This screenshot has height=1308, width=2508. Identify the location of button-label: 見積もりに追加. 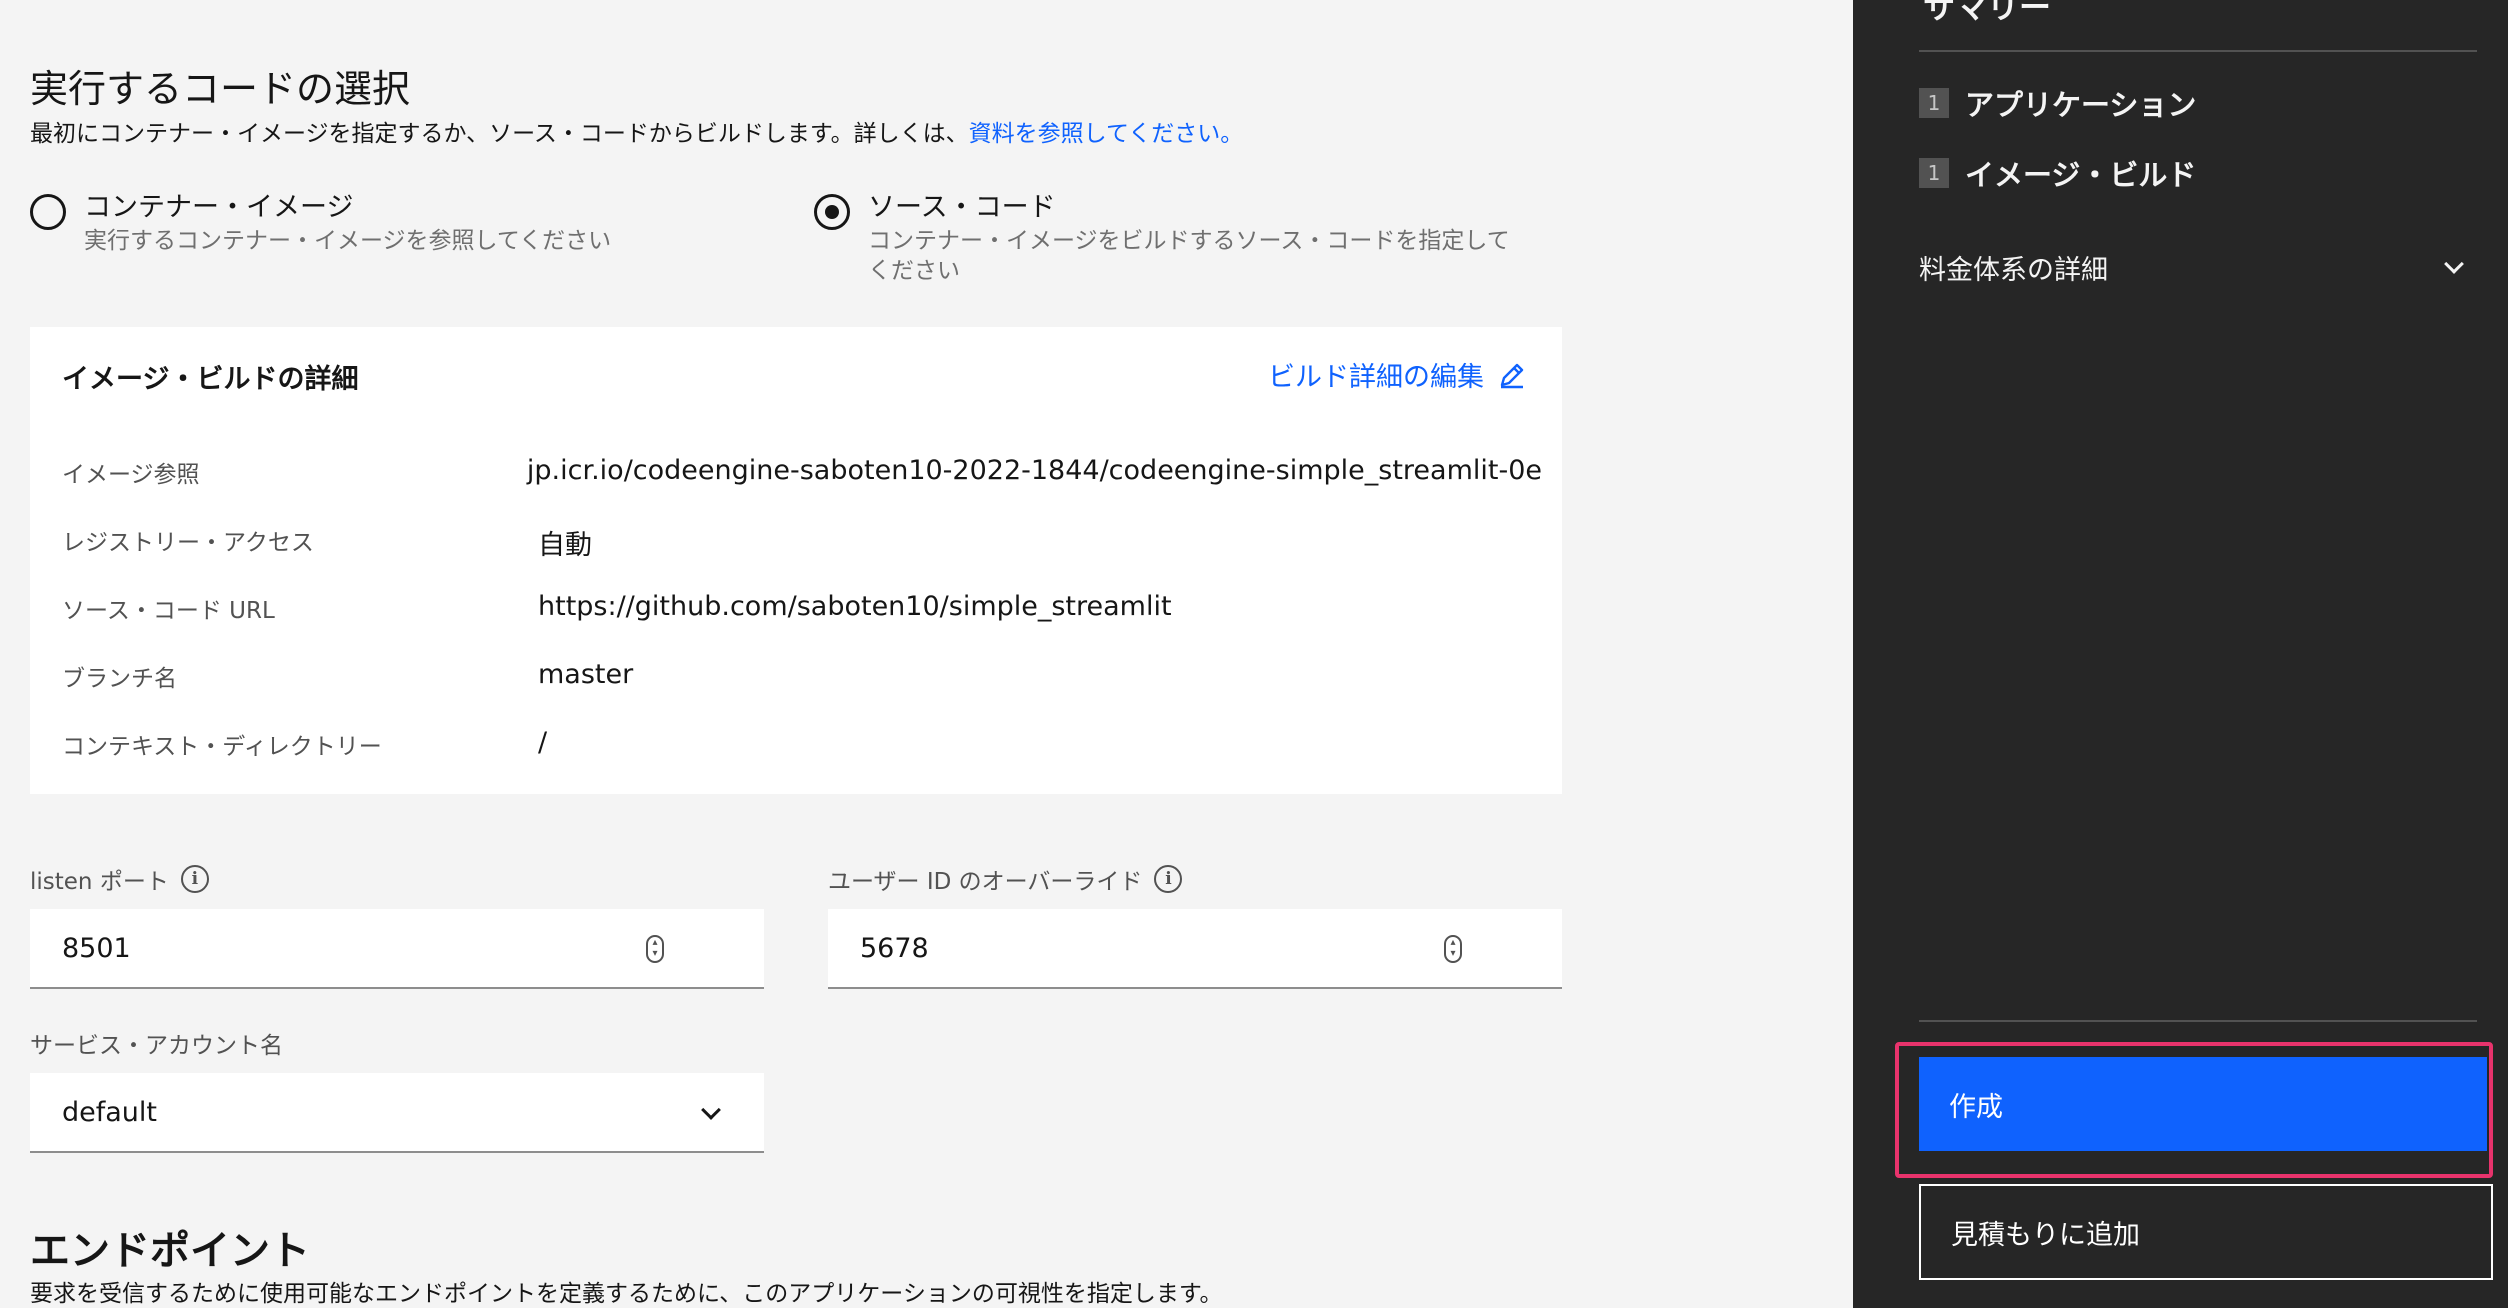
(2045, 1235).